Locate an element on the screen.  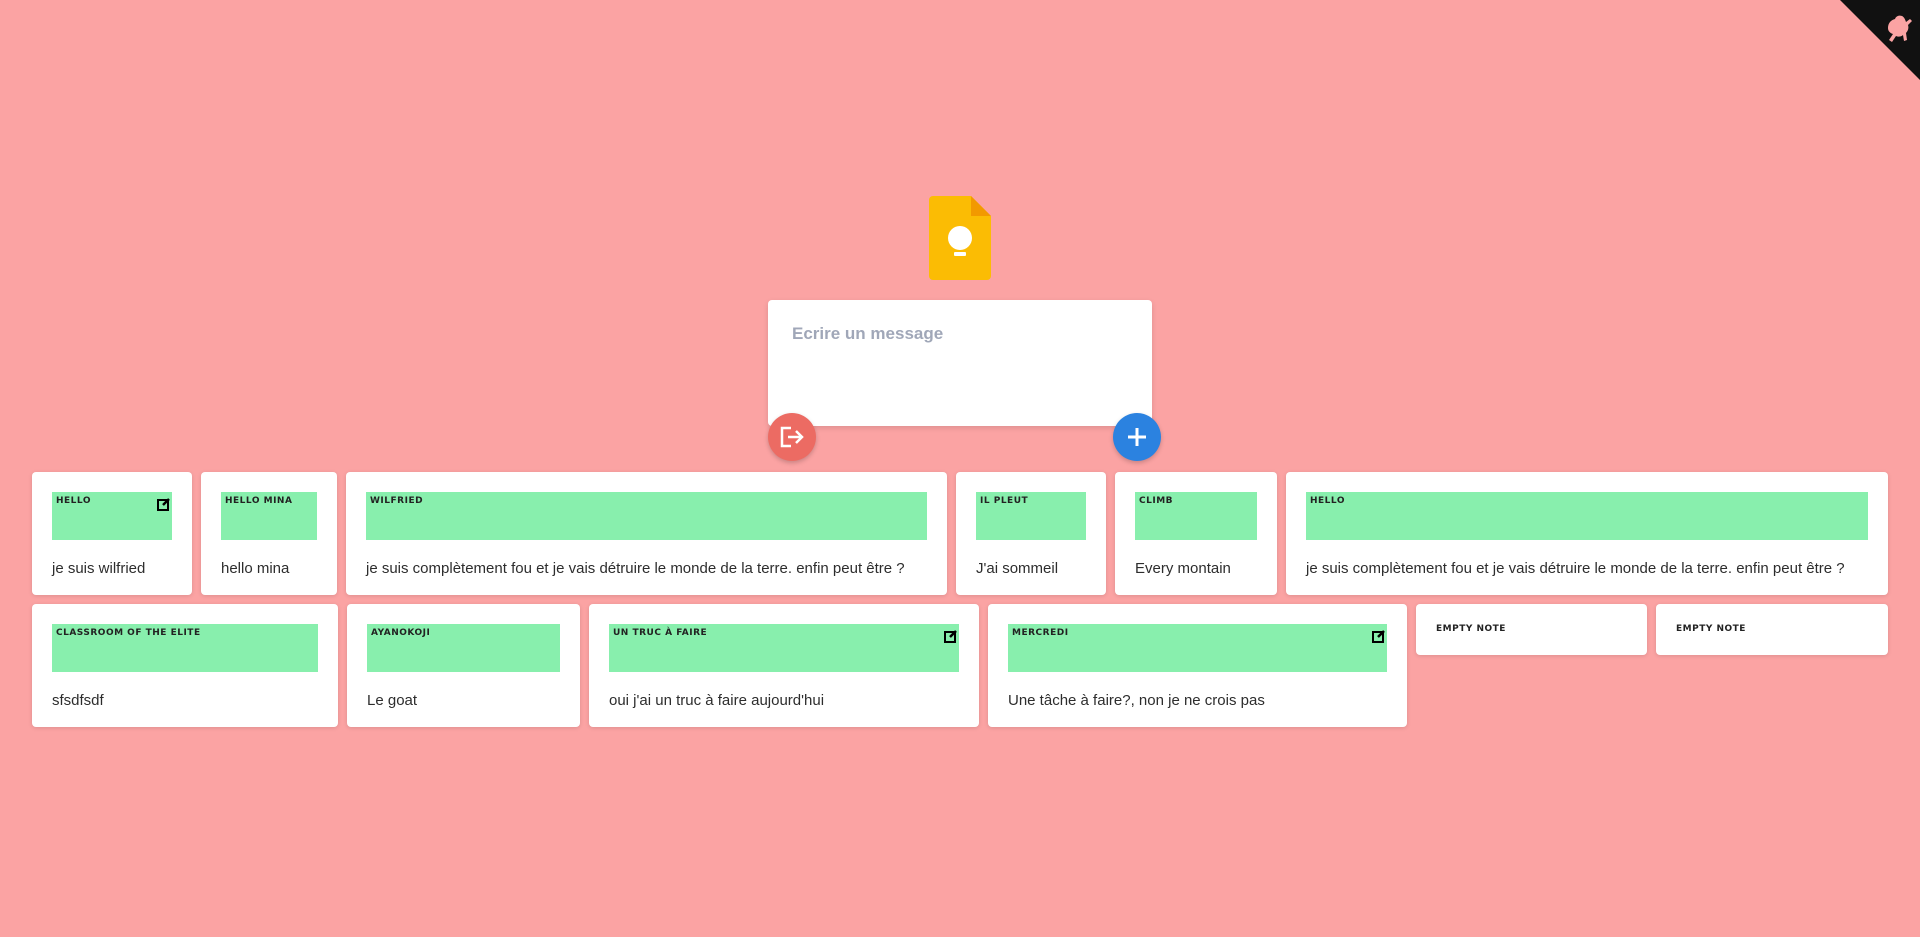
note-body: Une tâche à faire?, non je ne crois pas is located at coordinates (1136, 700).